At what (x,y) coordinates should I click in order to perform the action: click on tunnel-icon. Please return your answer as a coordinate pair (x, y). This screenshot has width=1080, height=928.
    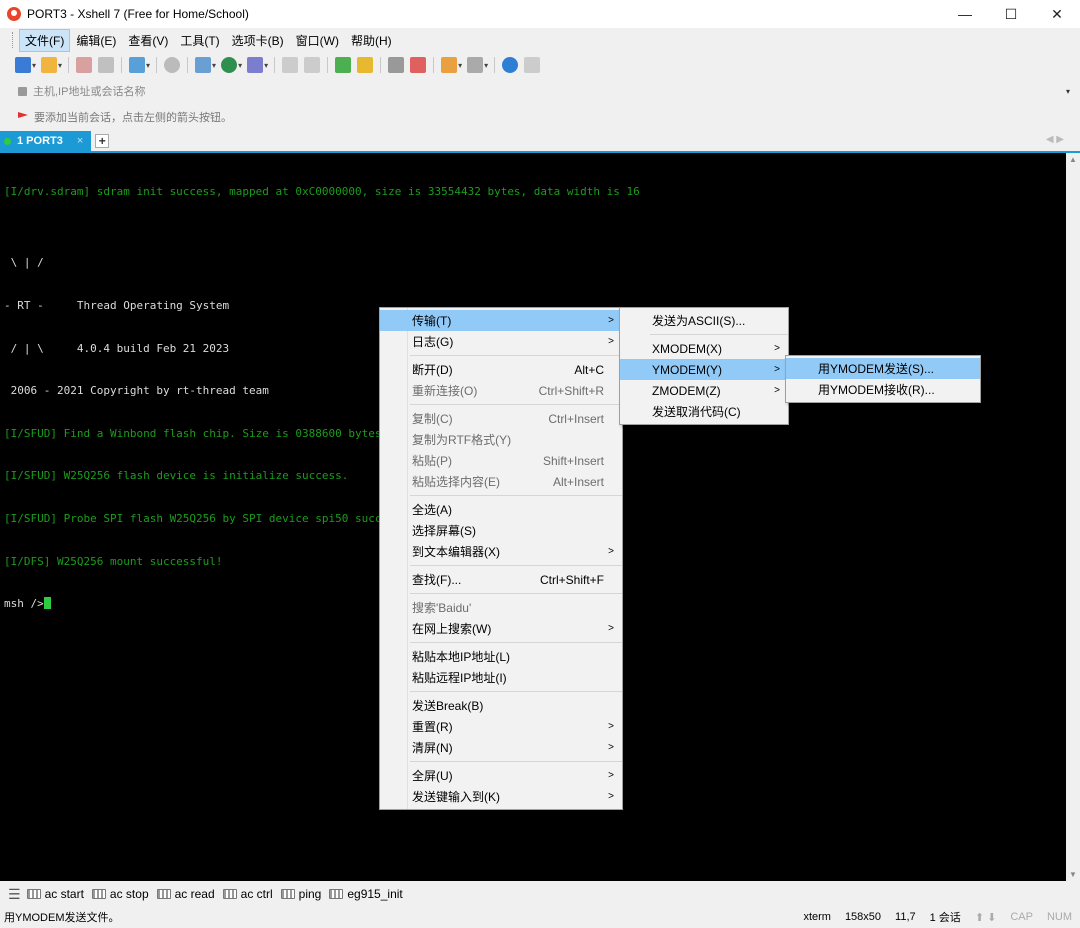
    Looking at the image, I should click on (449, 65).